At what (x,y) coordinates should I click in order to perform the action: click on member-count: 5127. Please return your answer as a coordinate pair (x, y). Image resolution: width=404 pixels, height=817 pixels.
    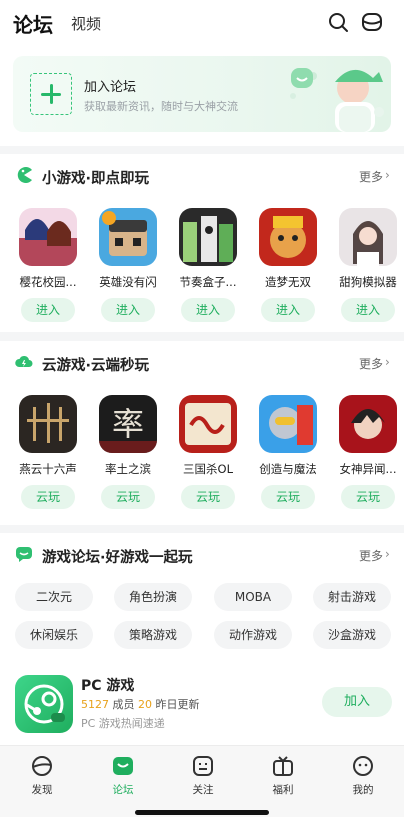
    Looking at the image, I should click on (95, 704).